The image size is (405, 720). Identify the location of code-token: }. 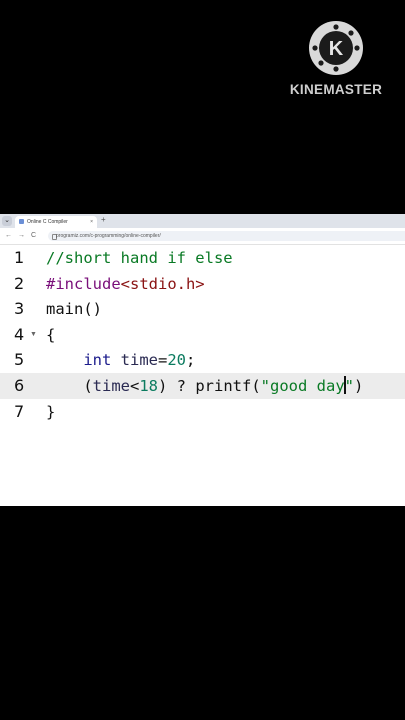
(51, 411).